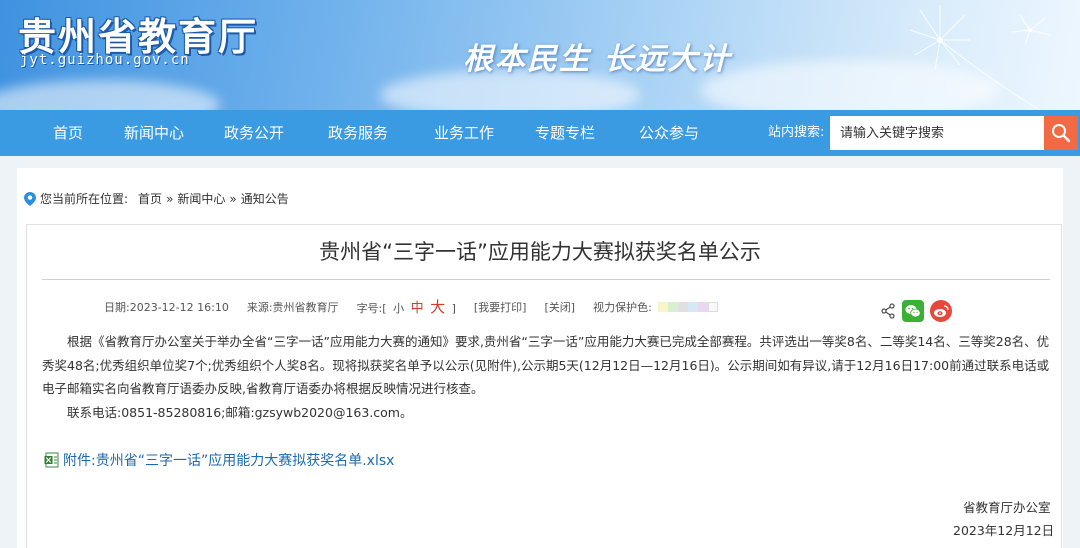 The width and height of the screenshot is (1080, 548). Describe the element at coordinates (437, 307) in the screenshot. I see `font-size-large-button: 大` at that location.